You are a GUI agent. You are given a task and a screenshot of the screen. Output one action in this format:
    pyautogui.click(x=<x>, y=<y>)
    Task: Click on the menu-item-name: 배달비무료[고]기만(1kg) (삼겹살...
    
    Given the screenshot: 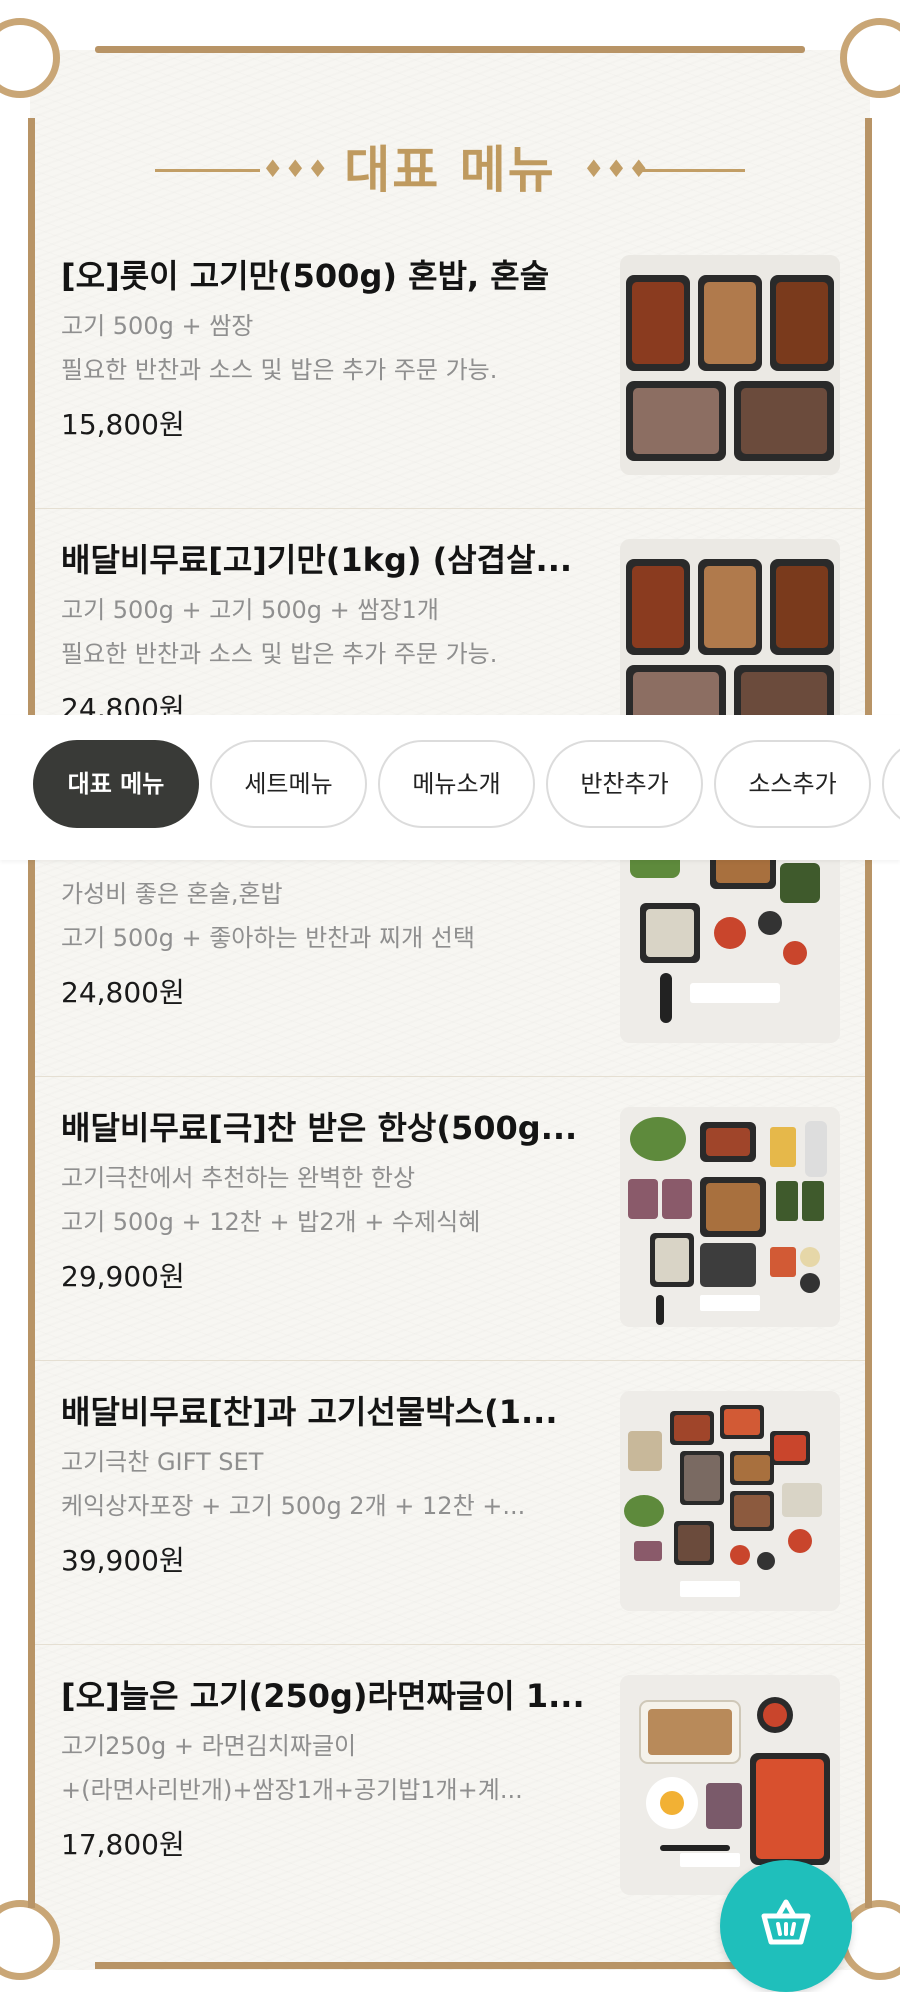 What is the action you would take?
    pyautogui.click(x=317, y=560)
    